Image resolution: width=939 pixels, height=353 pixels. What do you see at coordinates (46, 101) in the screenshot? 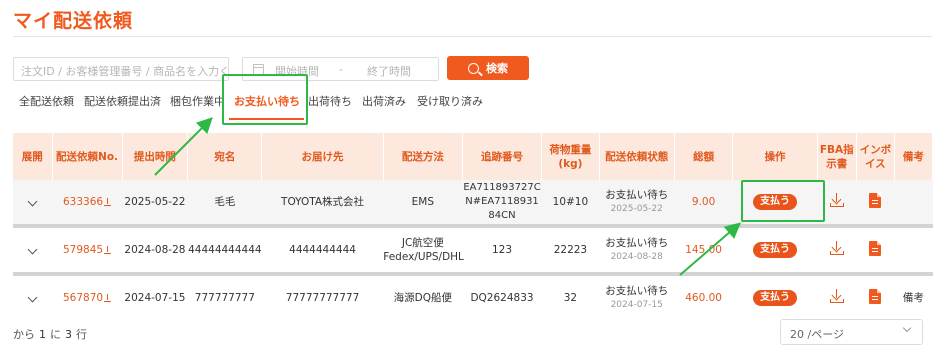
I see `tab-all: 全配送依頼` at bounding box center [46, 101].